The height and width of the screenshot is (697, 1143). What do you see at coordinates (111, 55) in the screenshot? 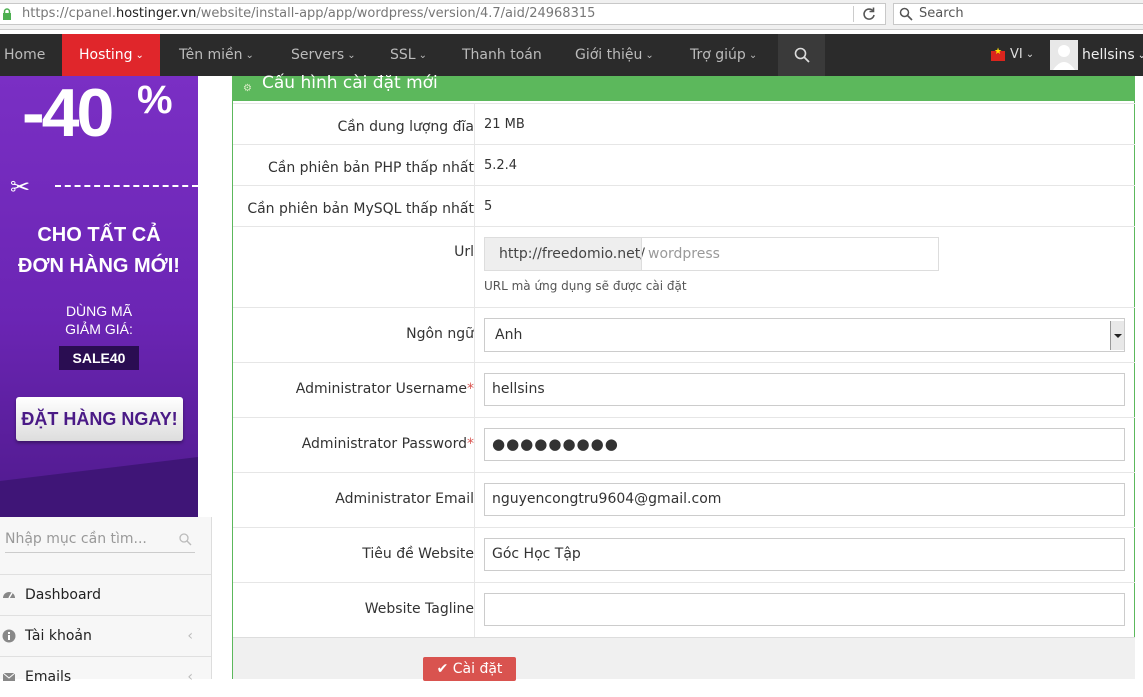
I see `nav-hosting: Hosting ⌄` at bounding box center [111, 55].